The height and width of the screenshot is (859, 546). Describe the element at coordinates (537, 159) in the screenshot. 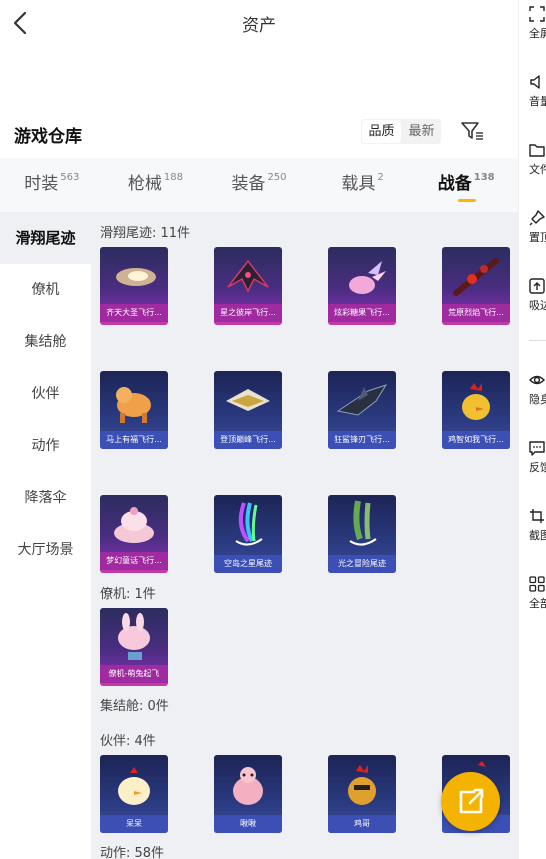

I see `toolbar-files: 文件` at that location.